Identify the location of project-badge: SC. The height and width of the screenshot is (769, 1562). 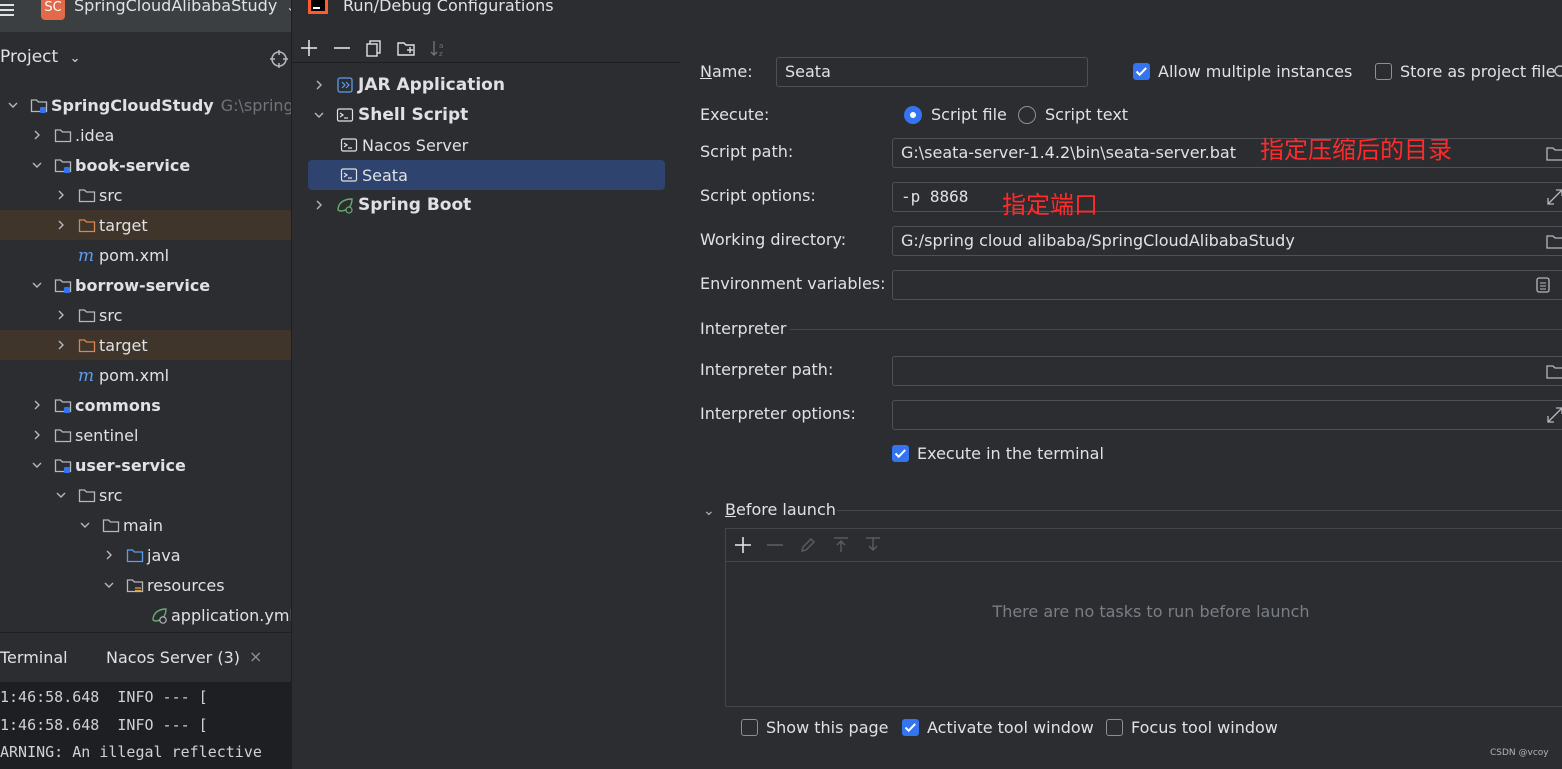
(53, 10).